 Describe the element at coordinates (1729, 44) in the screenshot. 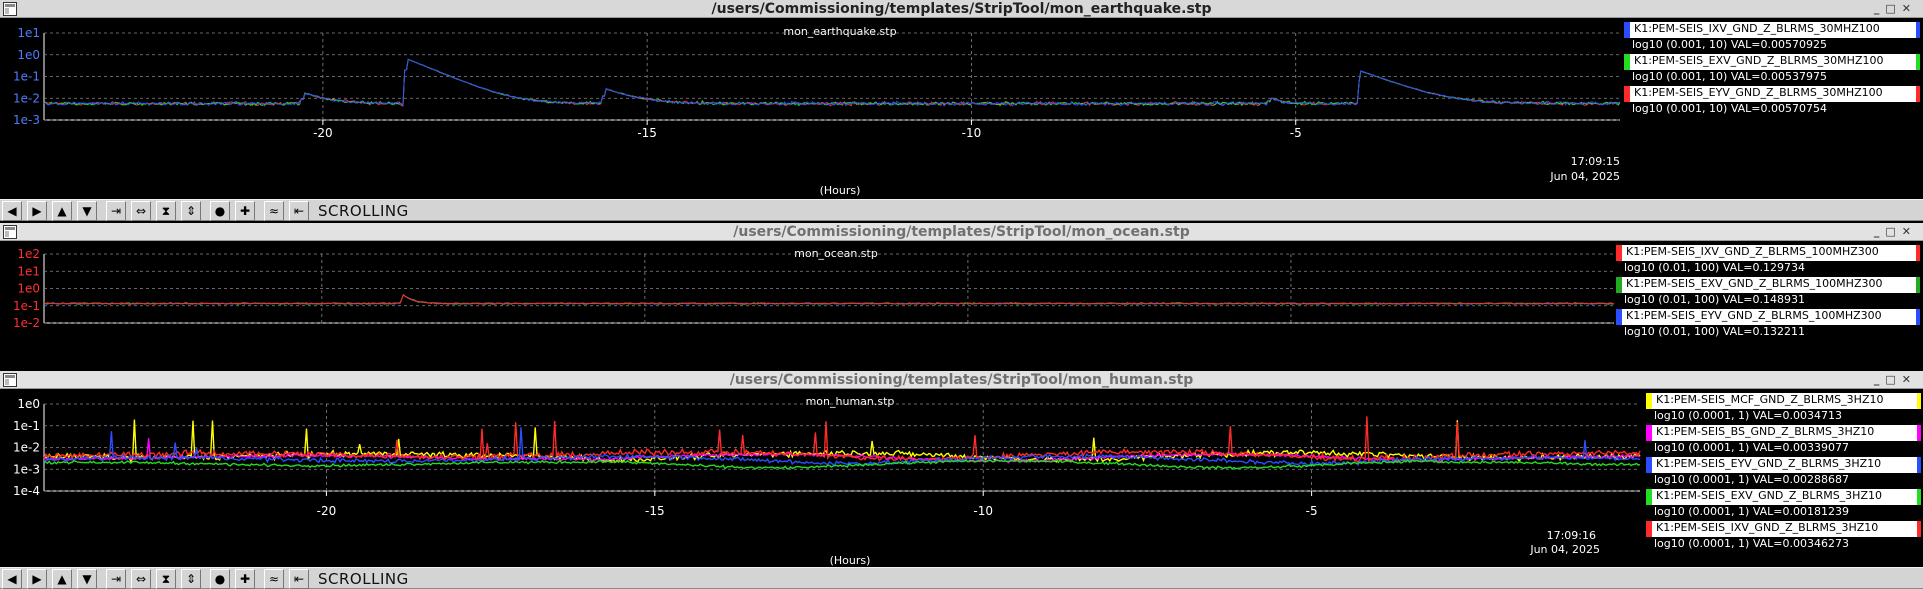

I see `legend-entry-range: log10 (0.001, 10) VAL=0.00570925` at that location.